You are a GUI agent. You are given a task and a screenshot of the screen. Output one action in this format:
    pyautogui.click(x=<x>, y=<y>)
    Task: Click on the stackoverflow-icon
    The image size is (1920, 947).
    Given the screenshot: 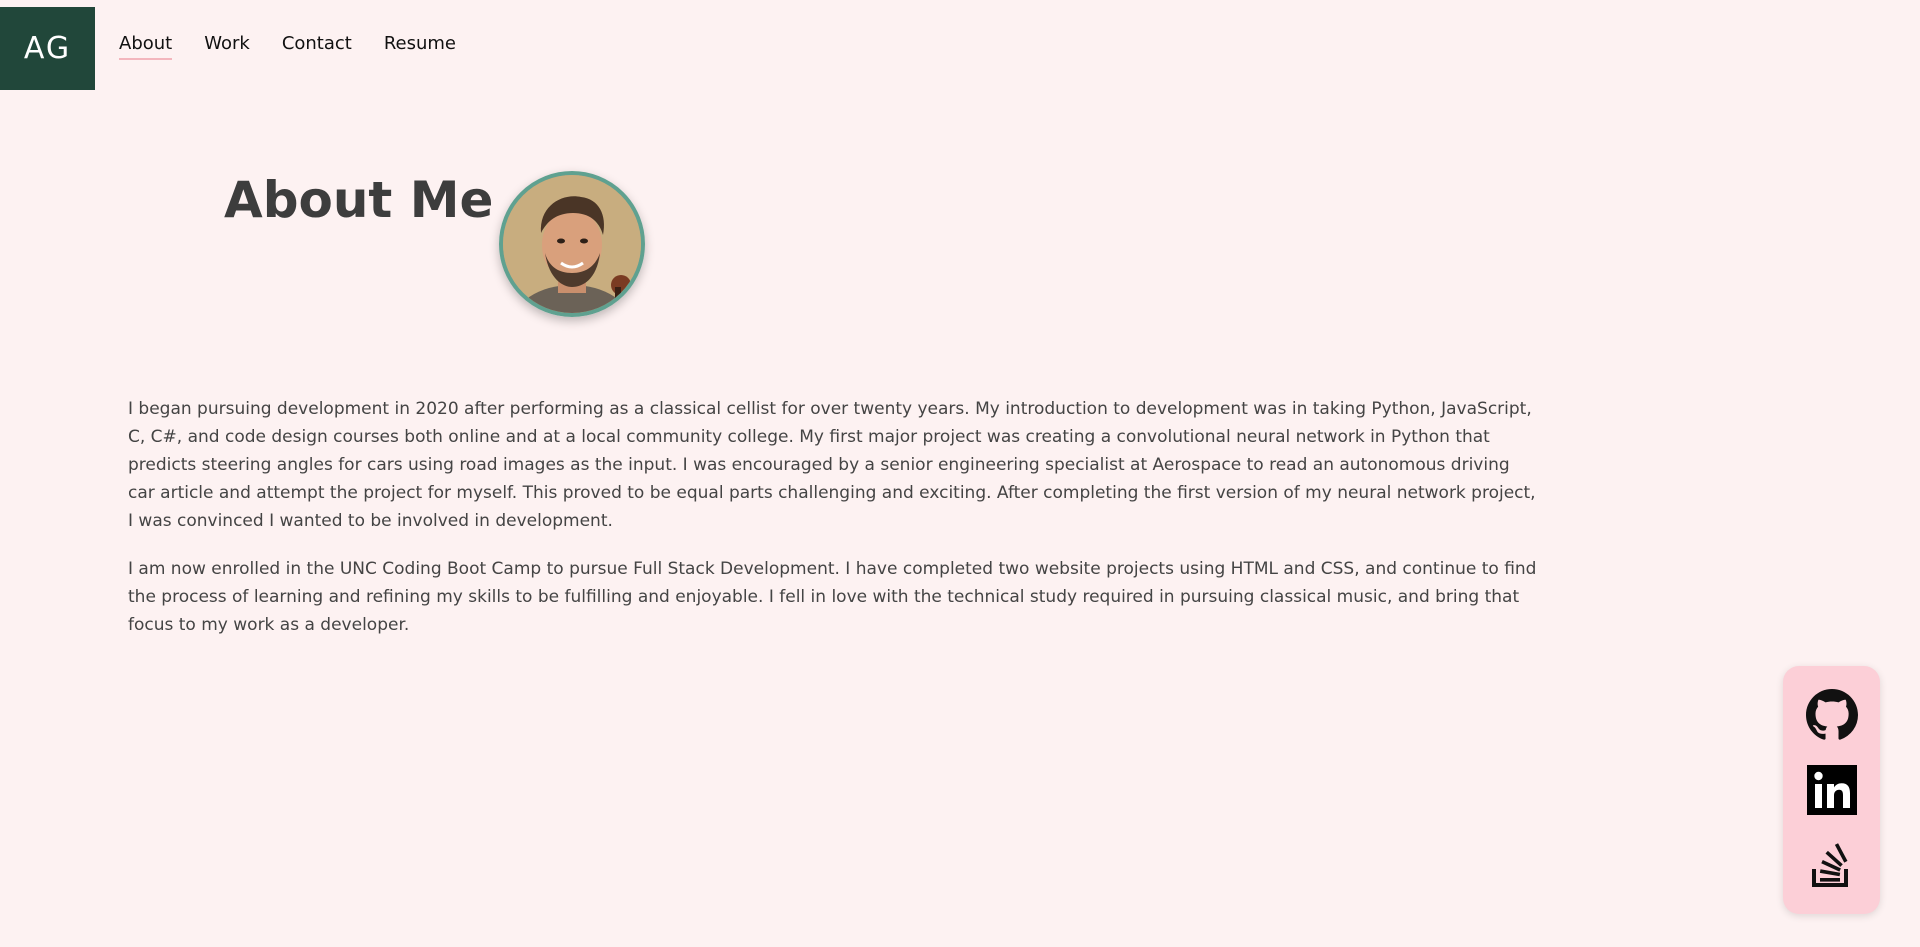 What is the action you would take?
    pyautogui.click(x=1829, y=864)
    